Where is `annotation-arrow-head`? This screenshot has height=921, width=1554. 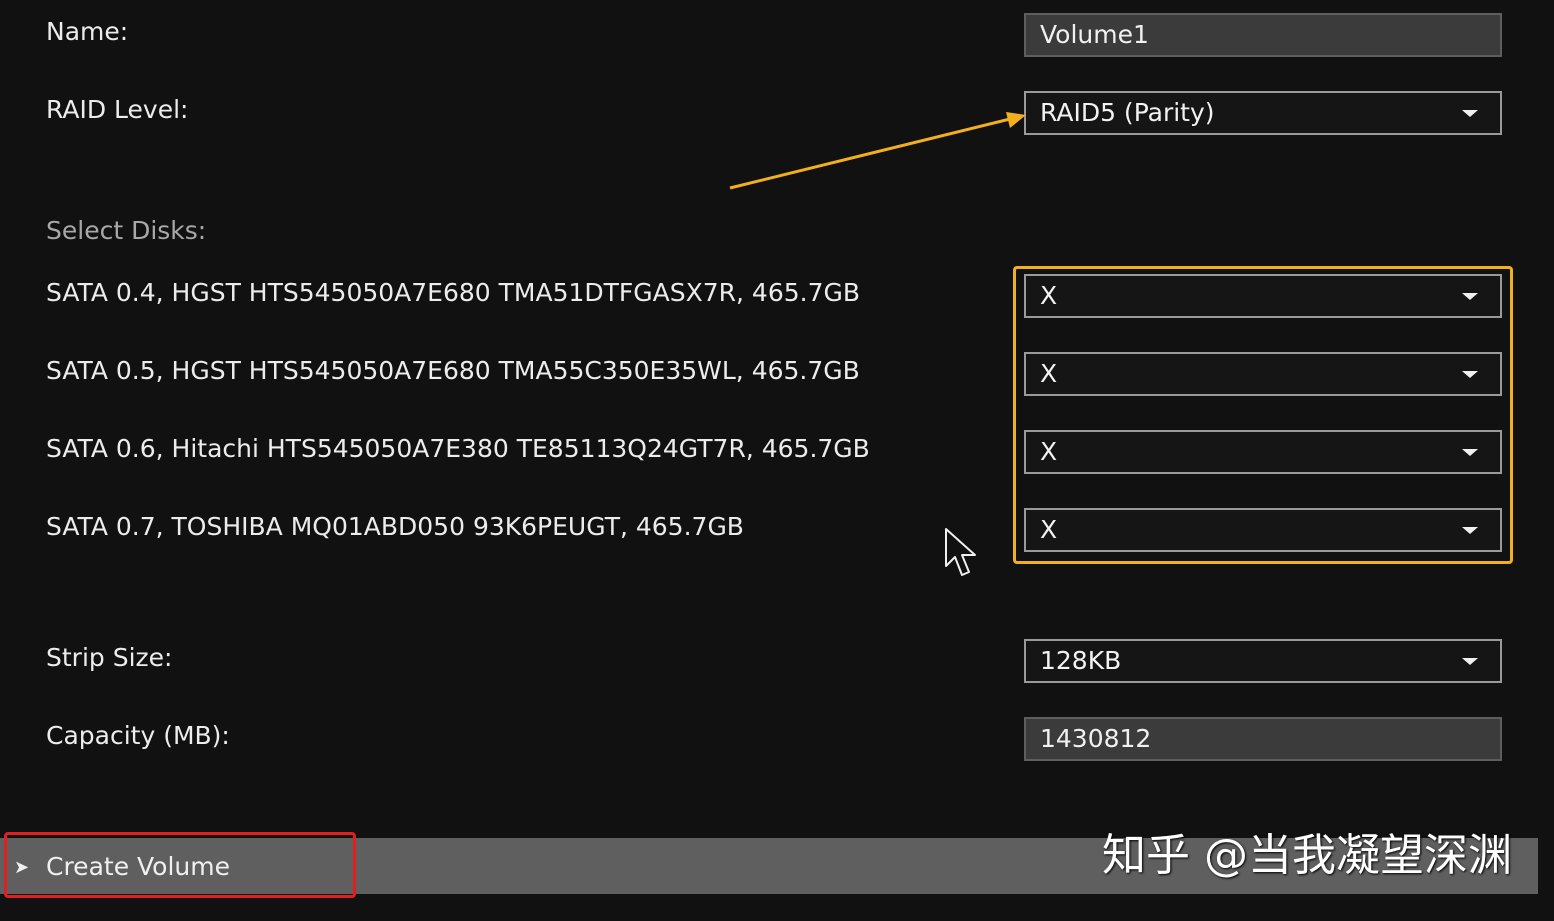
annotation-arrow-head is located at coordinates (1016, 120).